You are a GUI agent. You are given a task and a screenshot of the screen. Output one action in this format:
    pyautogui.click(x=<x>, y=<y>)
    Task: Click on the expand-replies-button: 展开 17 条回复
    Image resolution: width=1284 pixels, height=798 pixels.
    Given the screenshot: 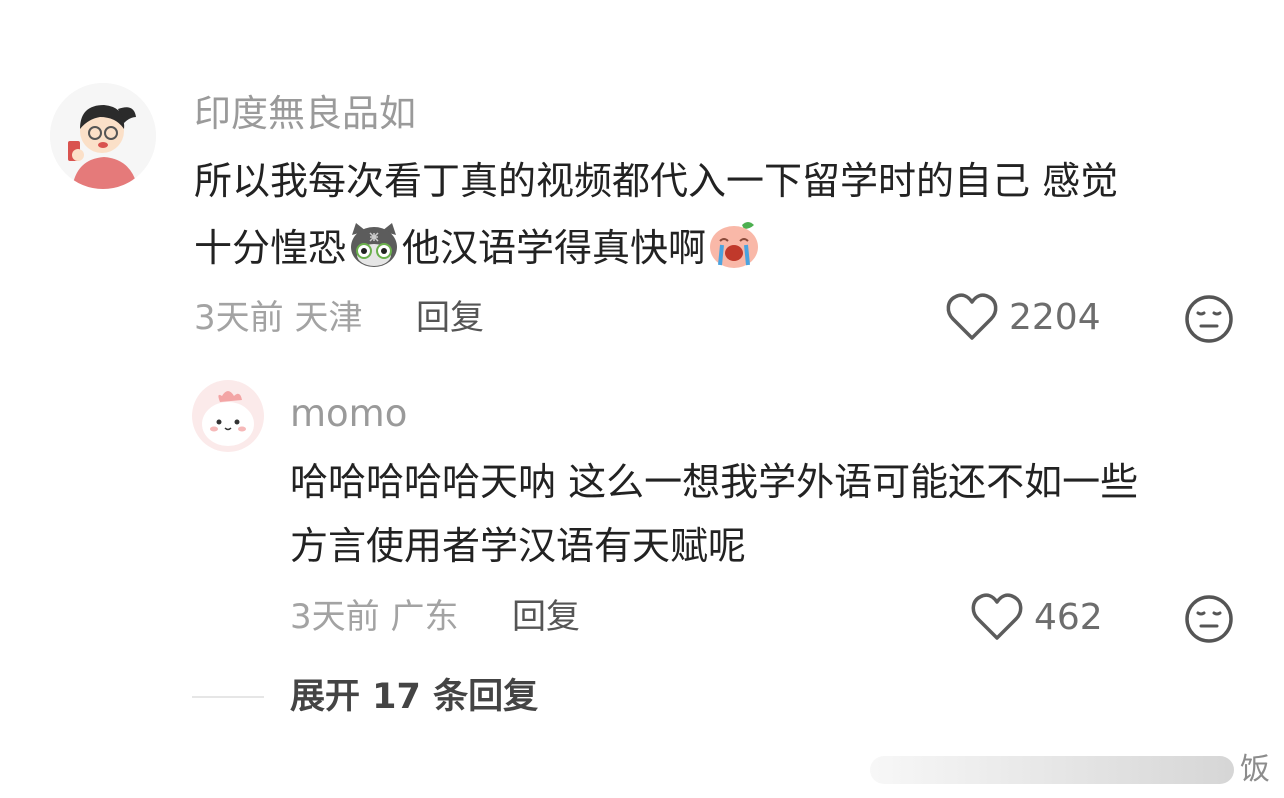 What is the action you would take?
    pyautogui.click(x=414, y=697)
    